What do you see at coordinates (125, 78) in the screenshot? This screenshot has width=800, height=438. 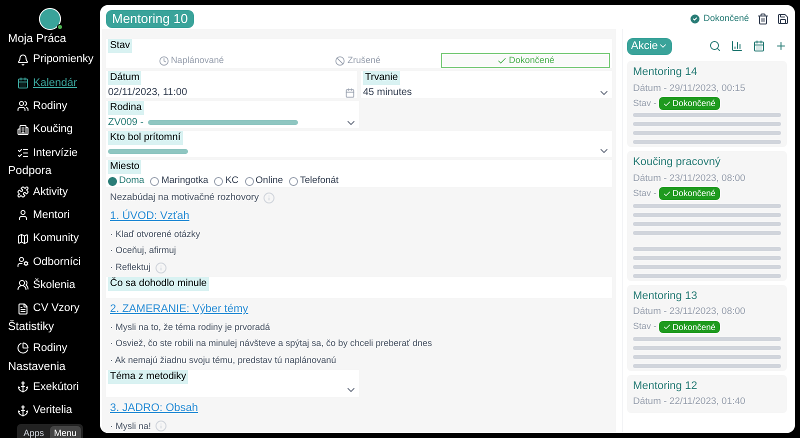 I see `field-label: Dátum` at bounding box center [125, 78].